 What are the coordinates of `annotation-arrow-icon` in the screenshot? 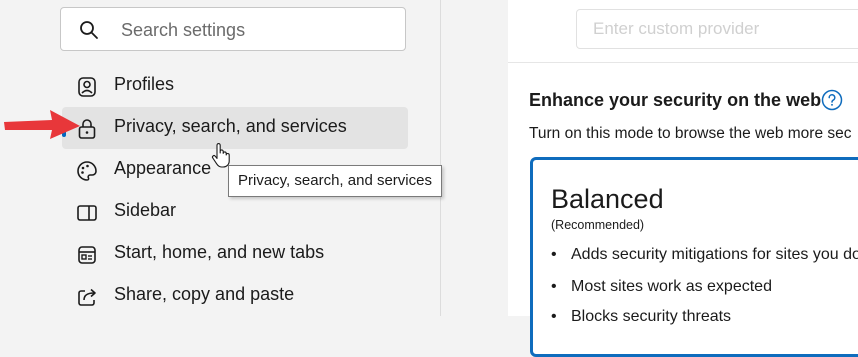 It's located at (42, 124).